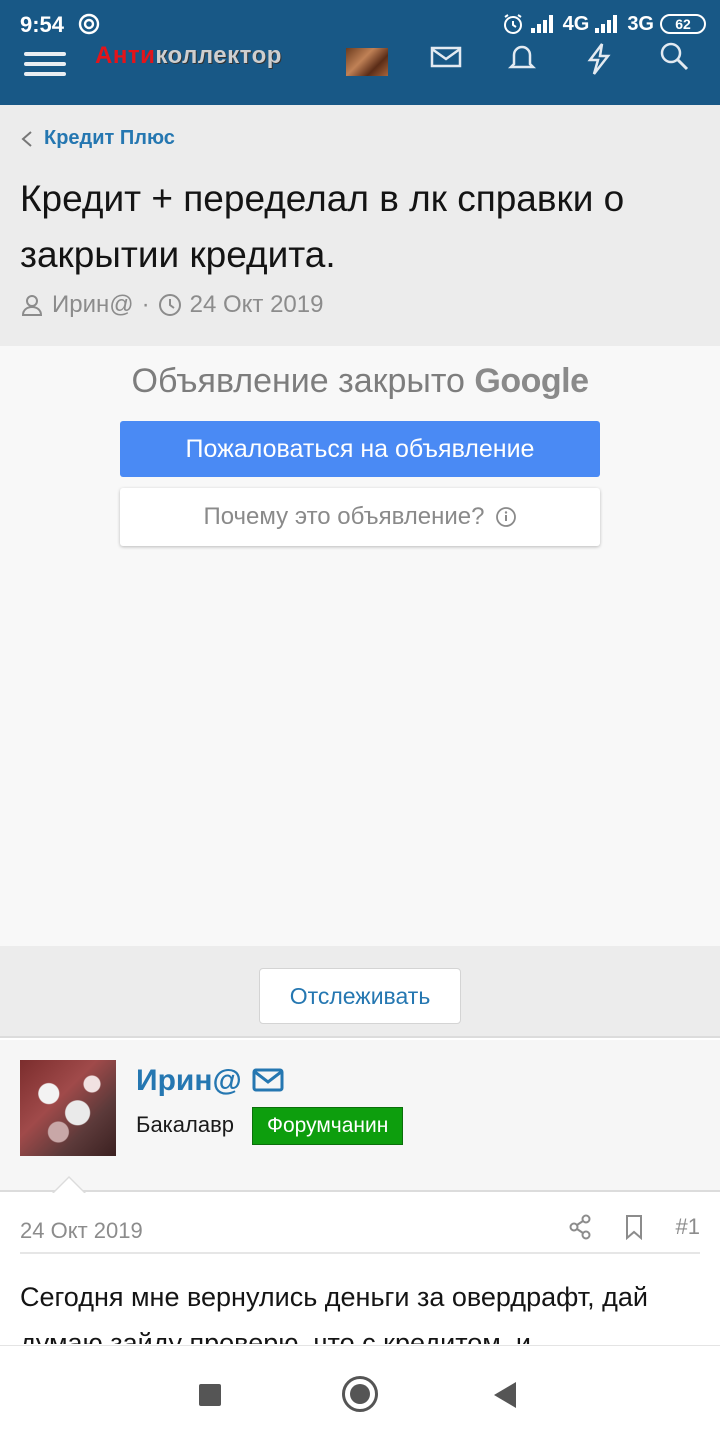  Describe the element at coordinates (531, 381) in the screenshot. I see `google-logo: Google` at that location.